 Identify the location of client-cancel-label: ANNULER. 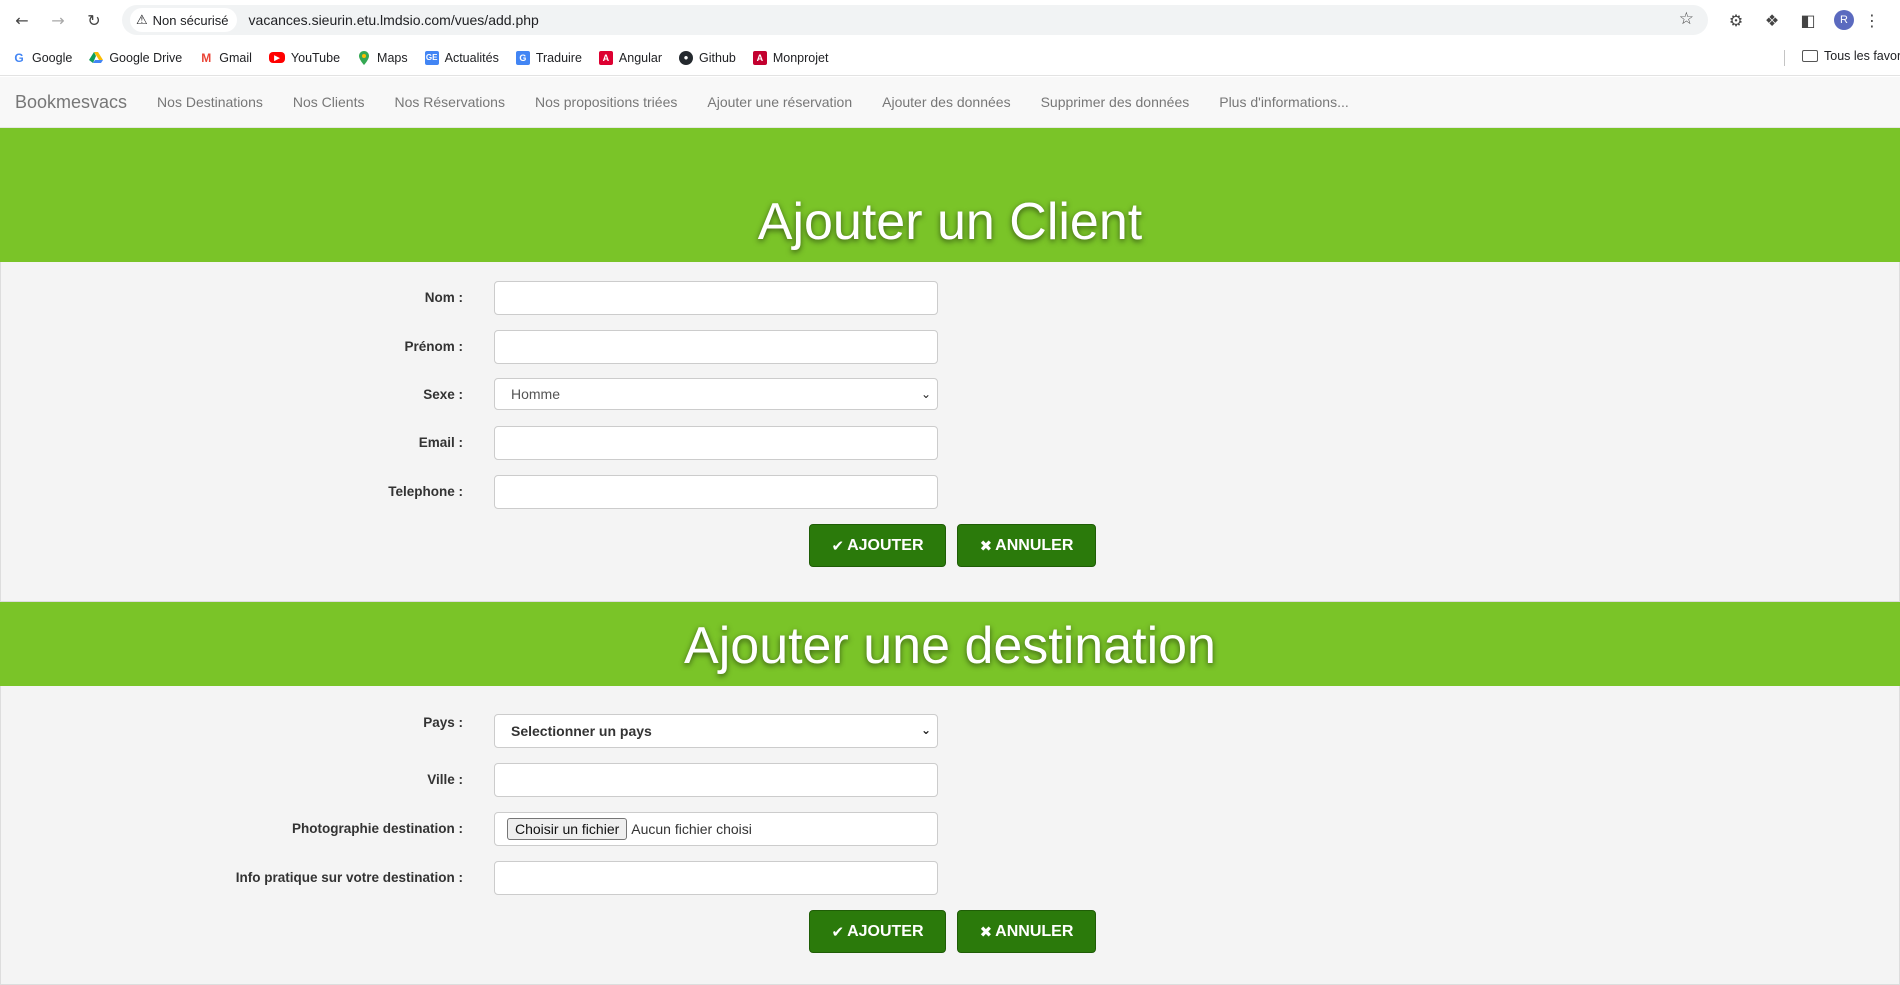
(1034, 545).